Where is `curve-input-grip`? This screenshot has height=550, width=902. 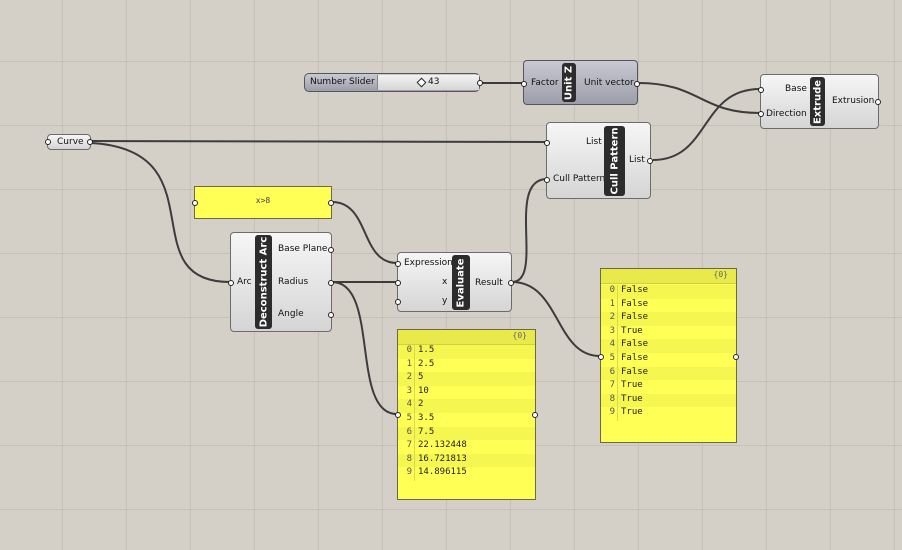 curve-input-grip is located at coordinates (48, 142).